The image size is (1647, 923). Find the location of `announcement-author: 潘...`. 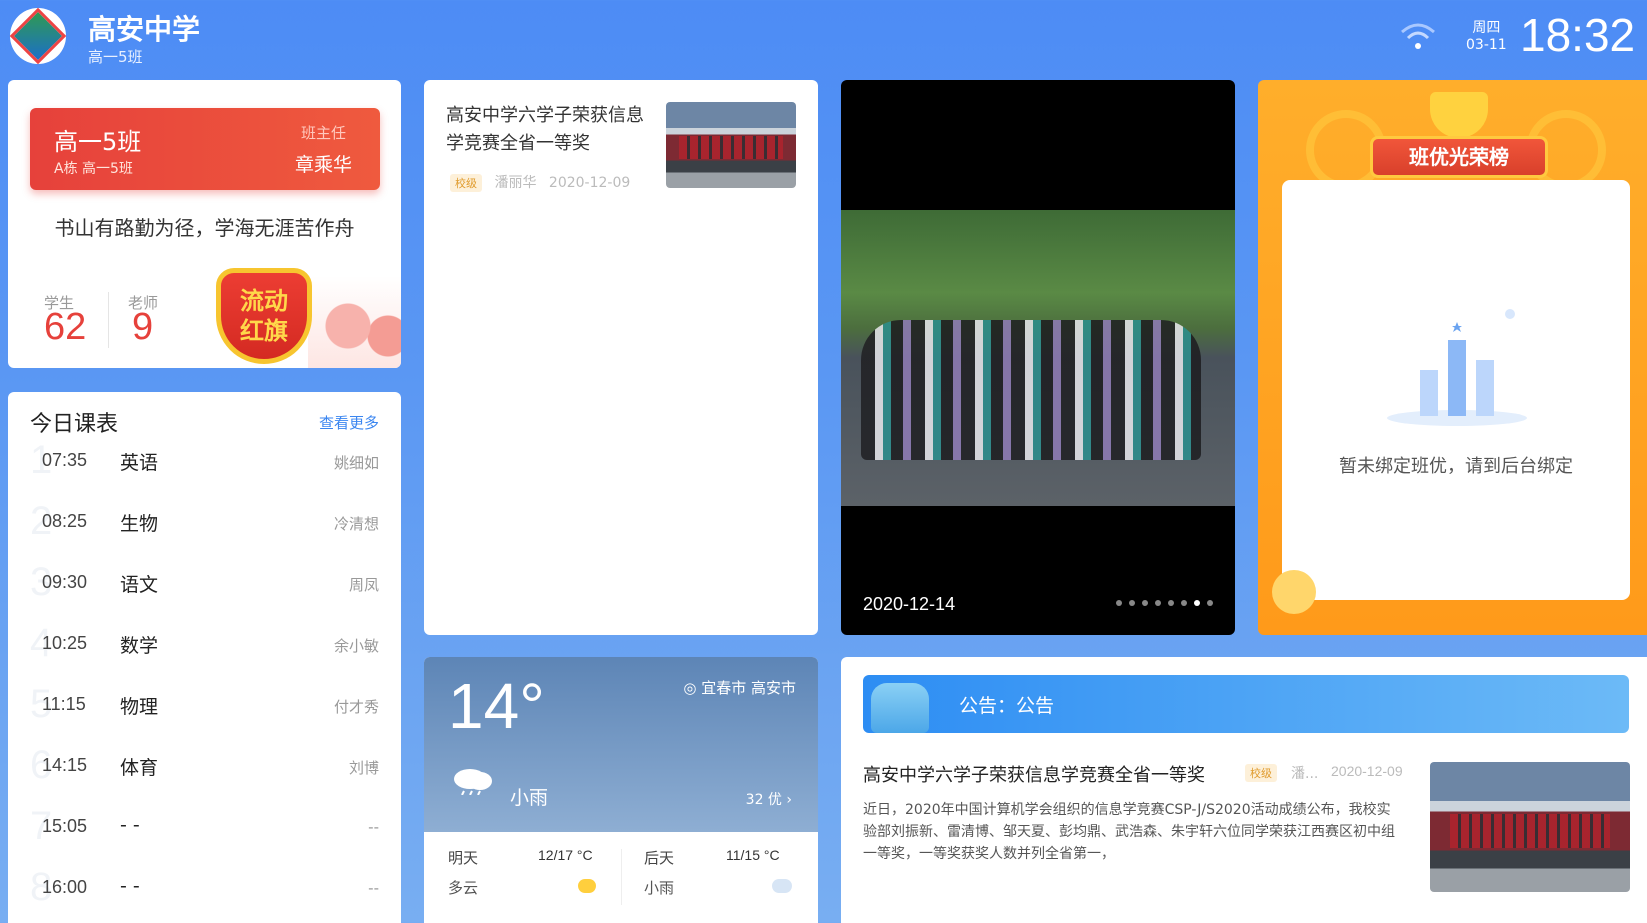

announcement-author: 潘... is located at coordinates (1305, 774).